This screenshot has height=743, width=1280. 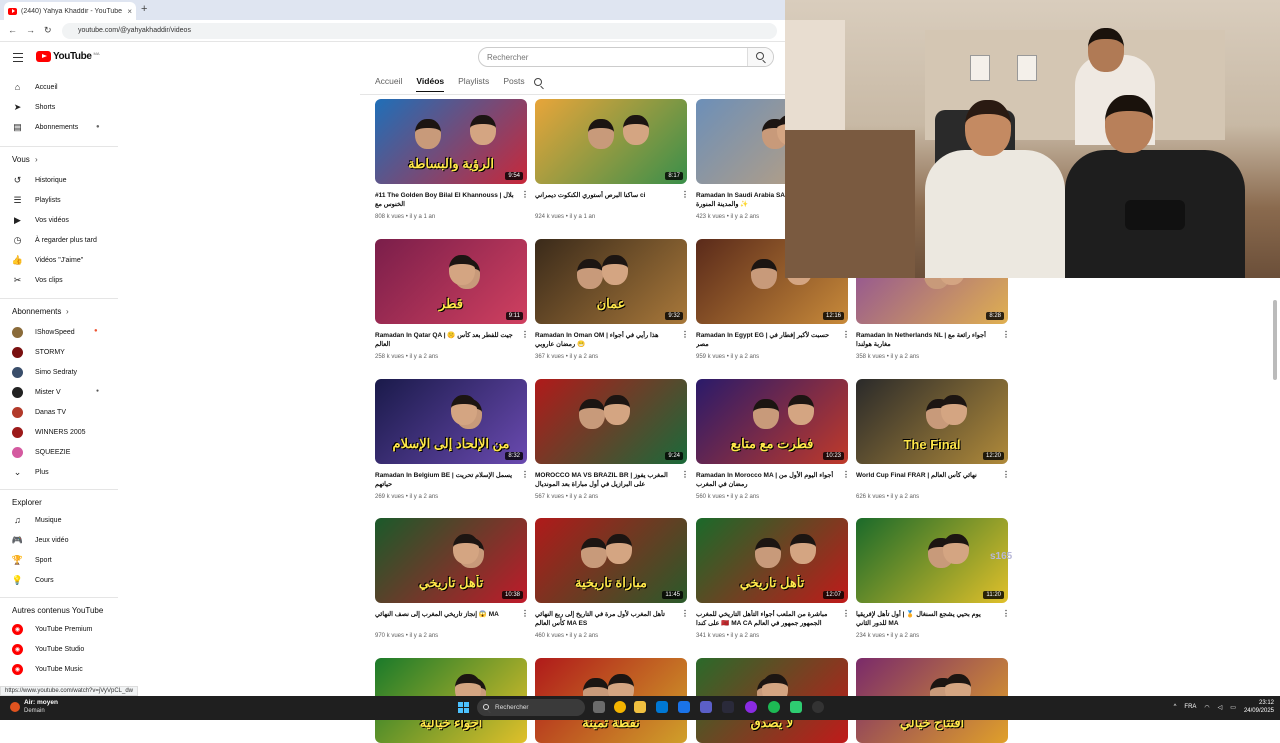 What do you see at coordinates (70, 11) in the screenshot?
I see `browser-tab: (2440) Yahya Khaddir - YouTube ×` at bounding box center [70, 11].